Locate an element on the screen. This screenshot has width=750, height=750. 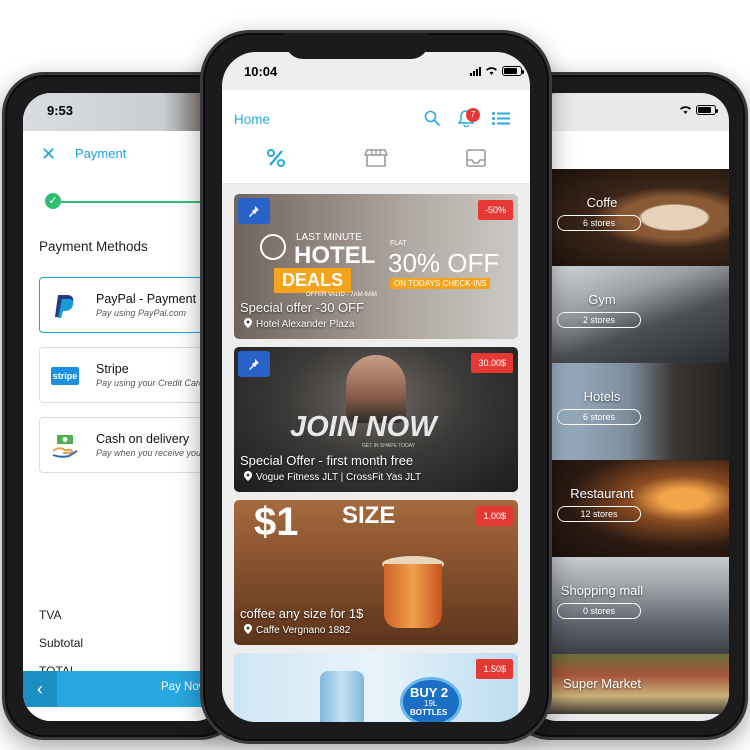
banner-line: GET IN SHAPE TODAY is located at coordinates (388, 446).